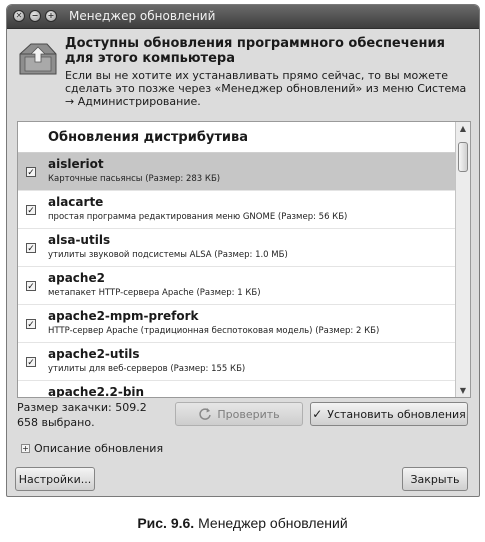 This screenshot has width=485, height=542. I want to click on package-name: apache2-utils, so click(94, 354).